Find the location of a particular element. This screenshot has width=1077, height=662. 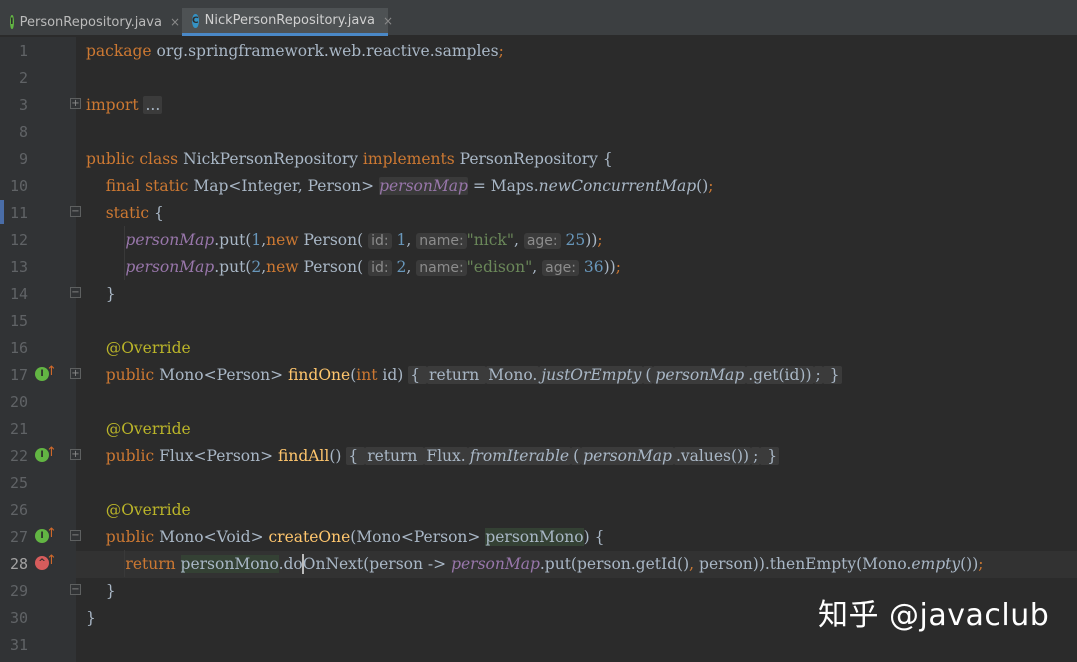

code-line: 16 @Override is located at coordinates (538, 348).